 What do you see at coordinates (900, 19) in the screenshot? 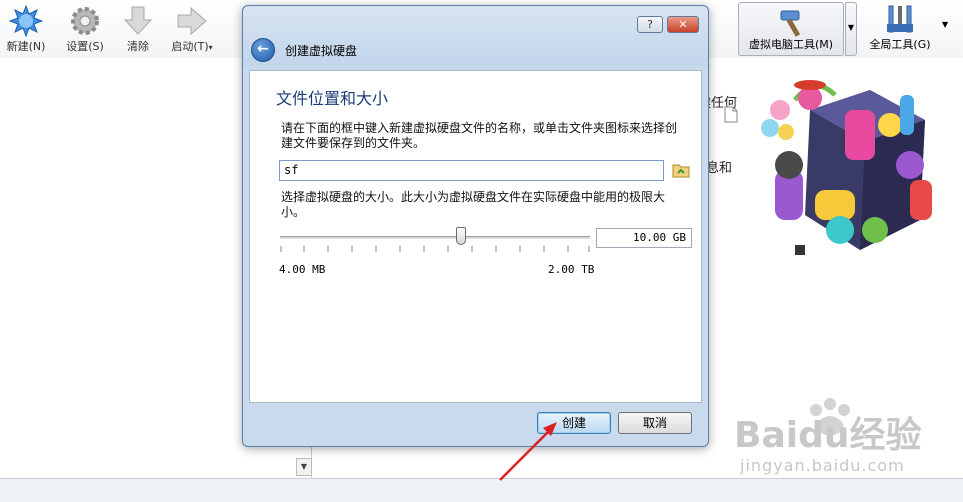
I see `tools-icon` at bounding box center [900, 19].